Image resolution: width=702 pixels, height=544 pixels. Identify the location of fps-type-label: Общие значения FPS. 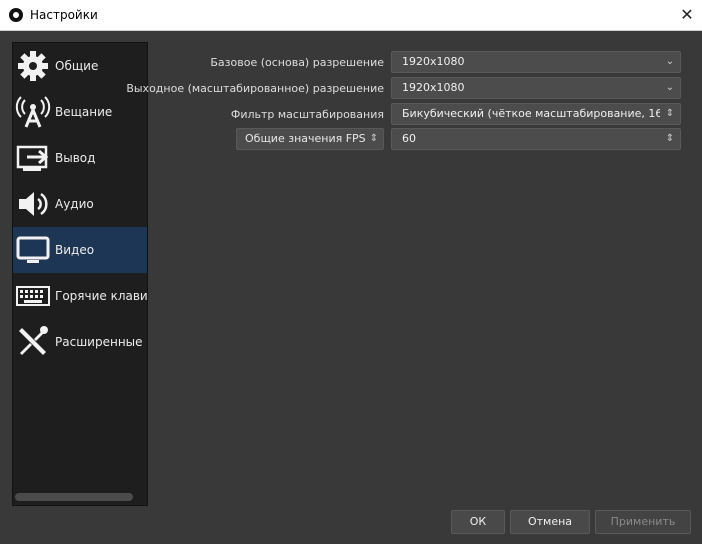
(305, 138).